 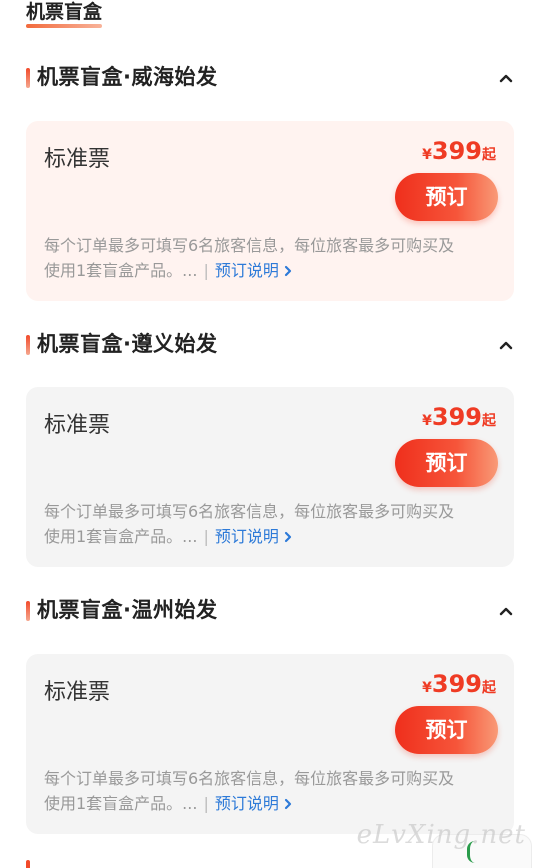 What do you see at coordinates (127, 77) in the screenshot?
I see `section-title: 机票盲盒·威海始发` at bounding box center [127, 77].